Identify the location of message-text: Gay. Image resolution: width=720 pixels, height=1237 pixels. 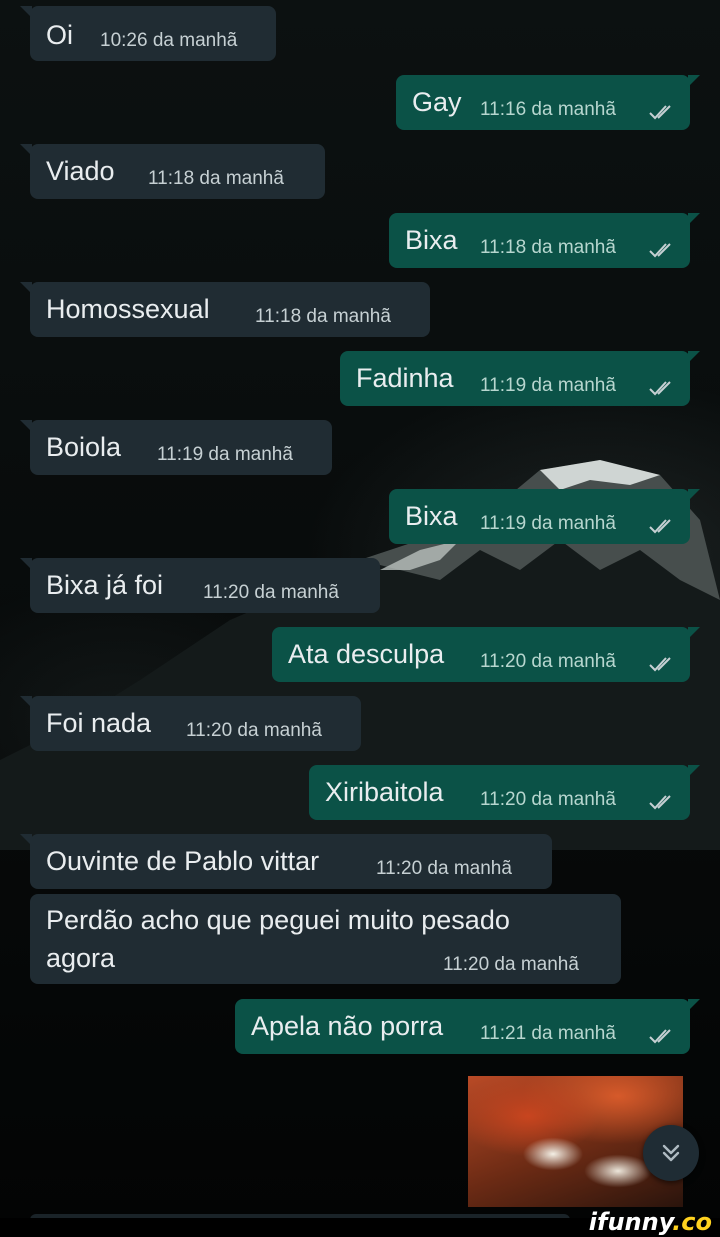
(437, 102).